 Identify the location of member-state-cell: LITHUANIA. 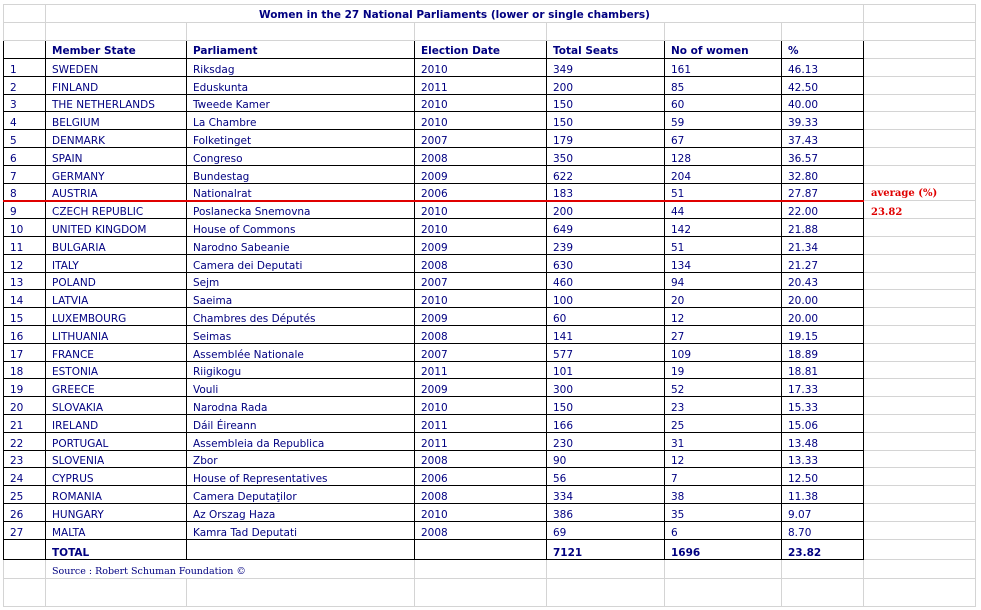
(116, 334).